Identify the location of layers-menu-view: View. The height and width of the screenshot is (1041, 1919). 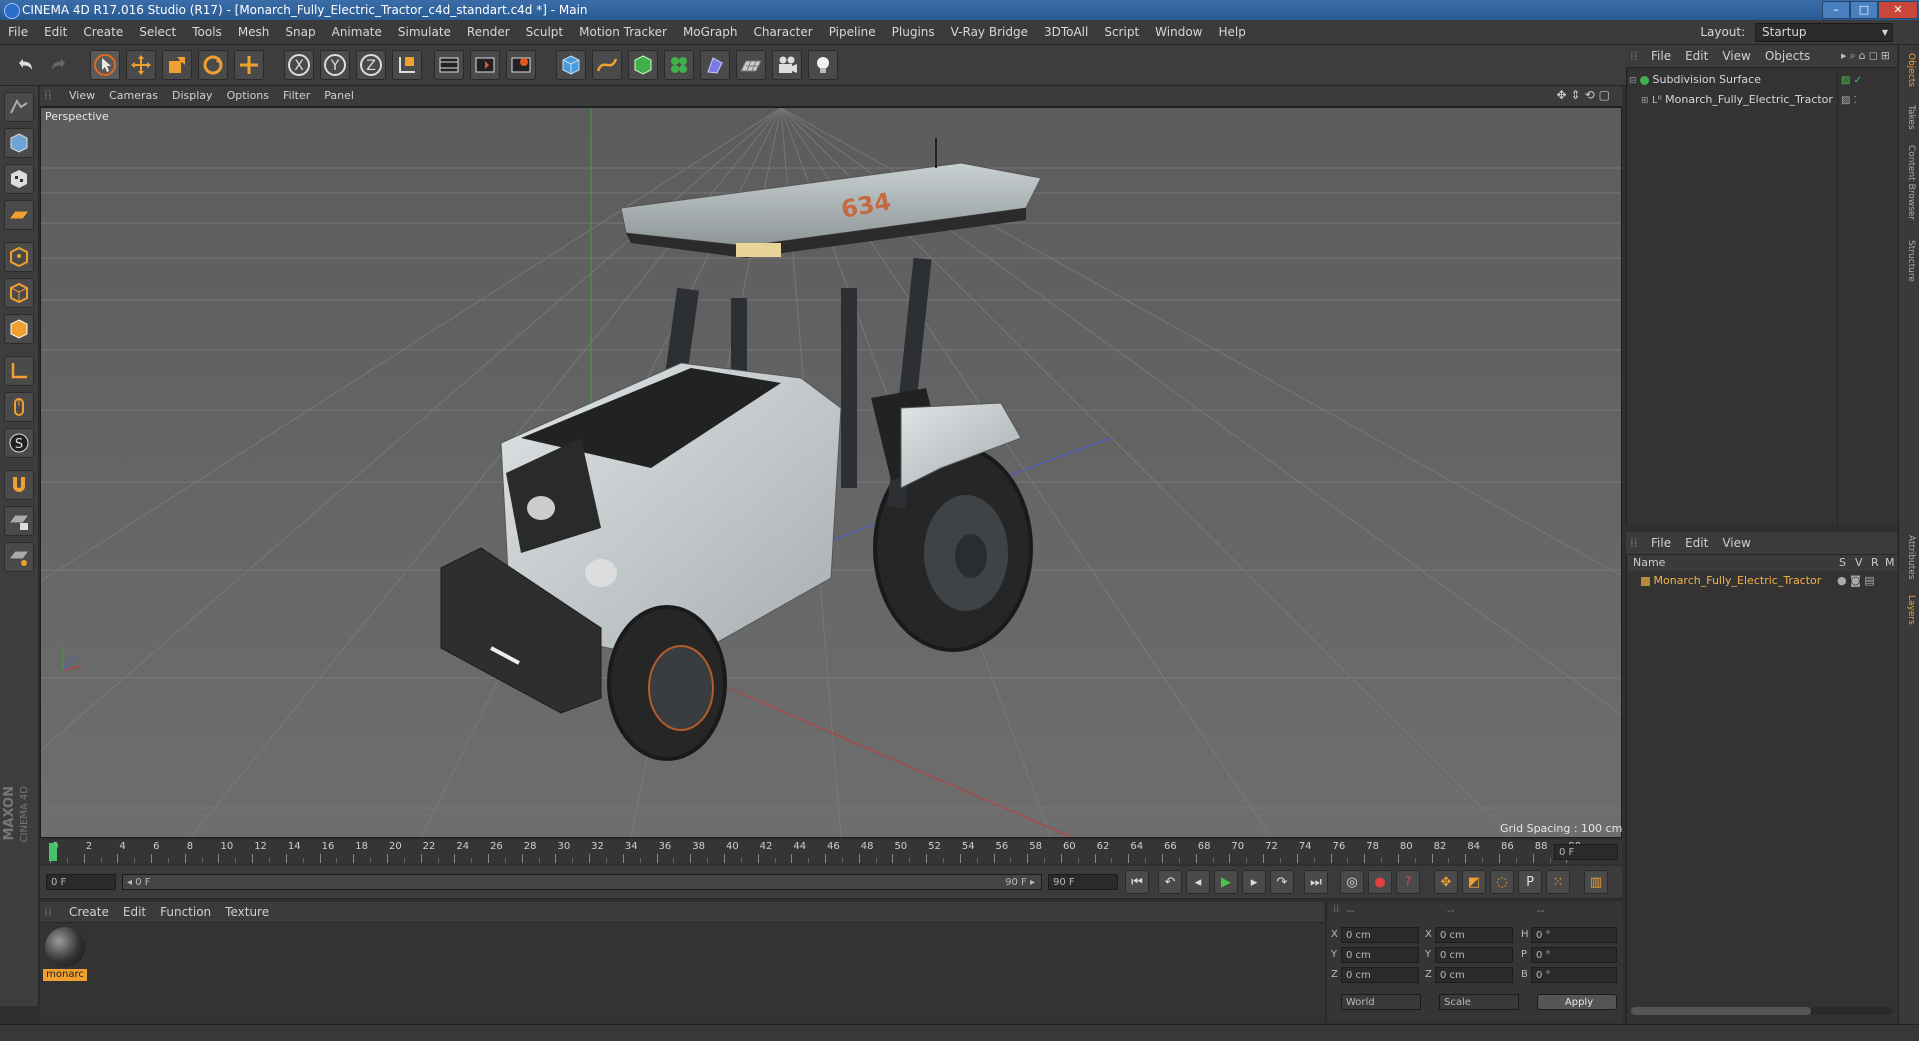
(1736, 543).